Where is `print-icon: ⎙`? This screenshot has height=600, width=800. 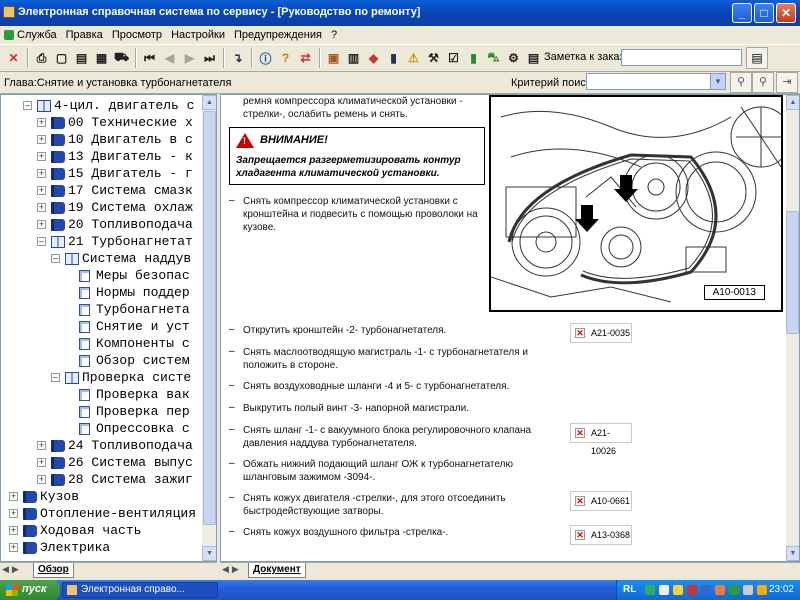
print-icon: ⎙ is located at coordinates (41, 58).